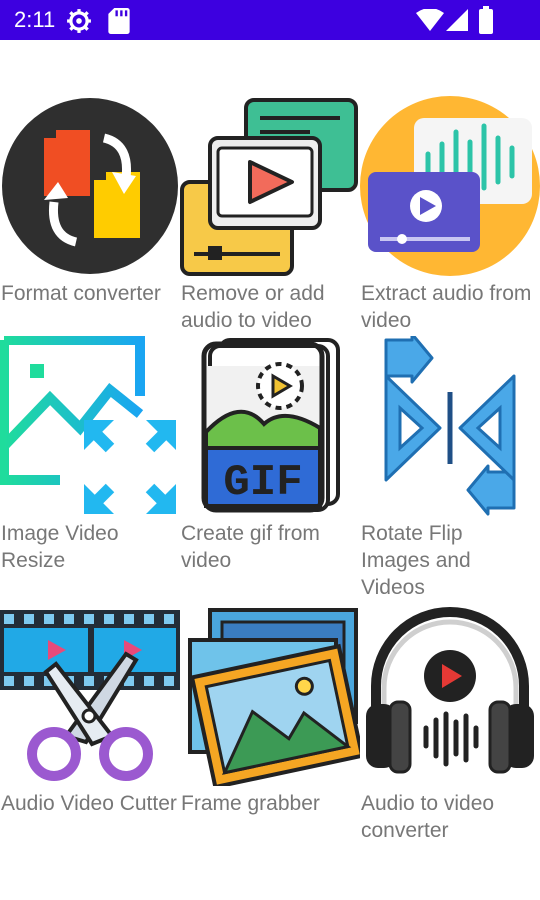  Describe the element at coordinates (457, 20) in the screenshot. I see `cellular-signal-icon` at that location.